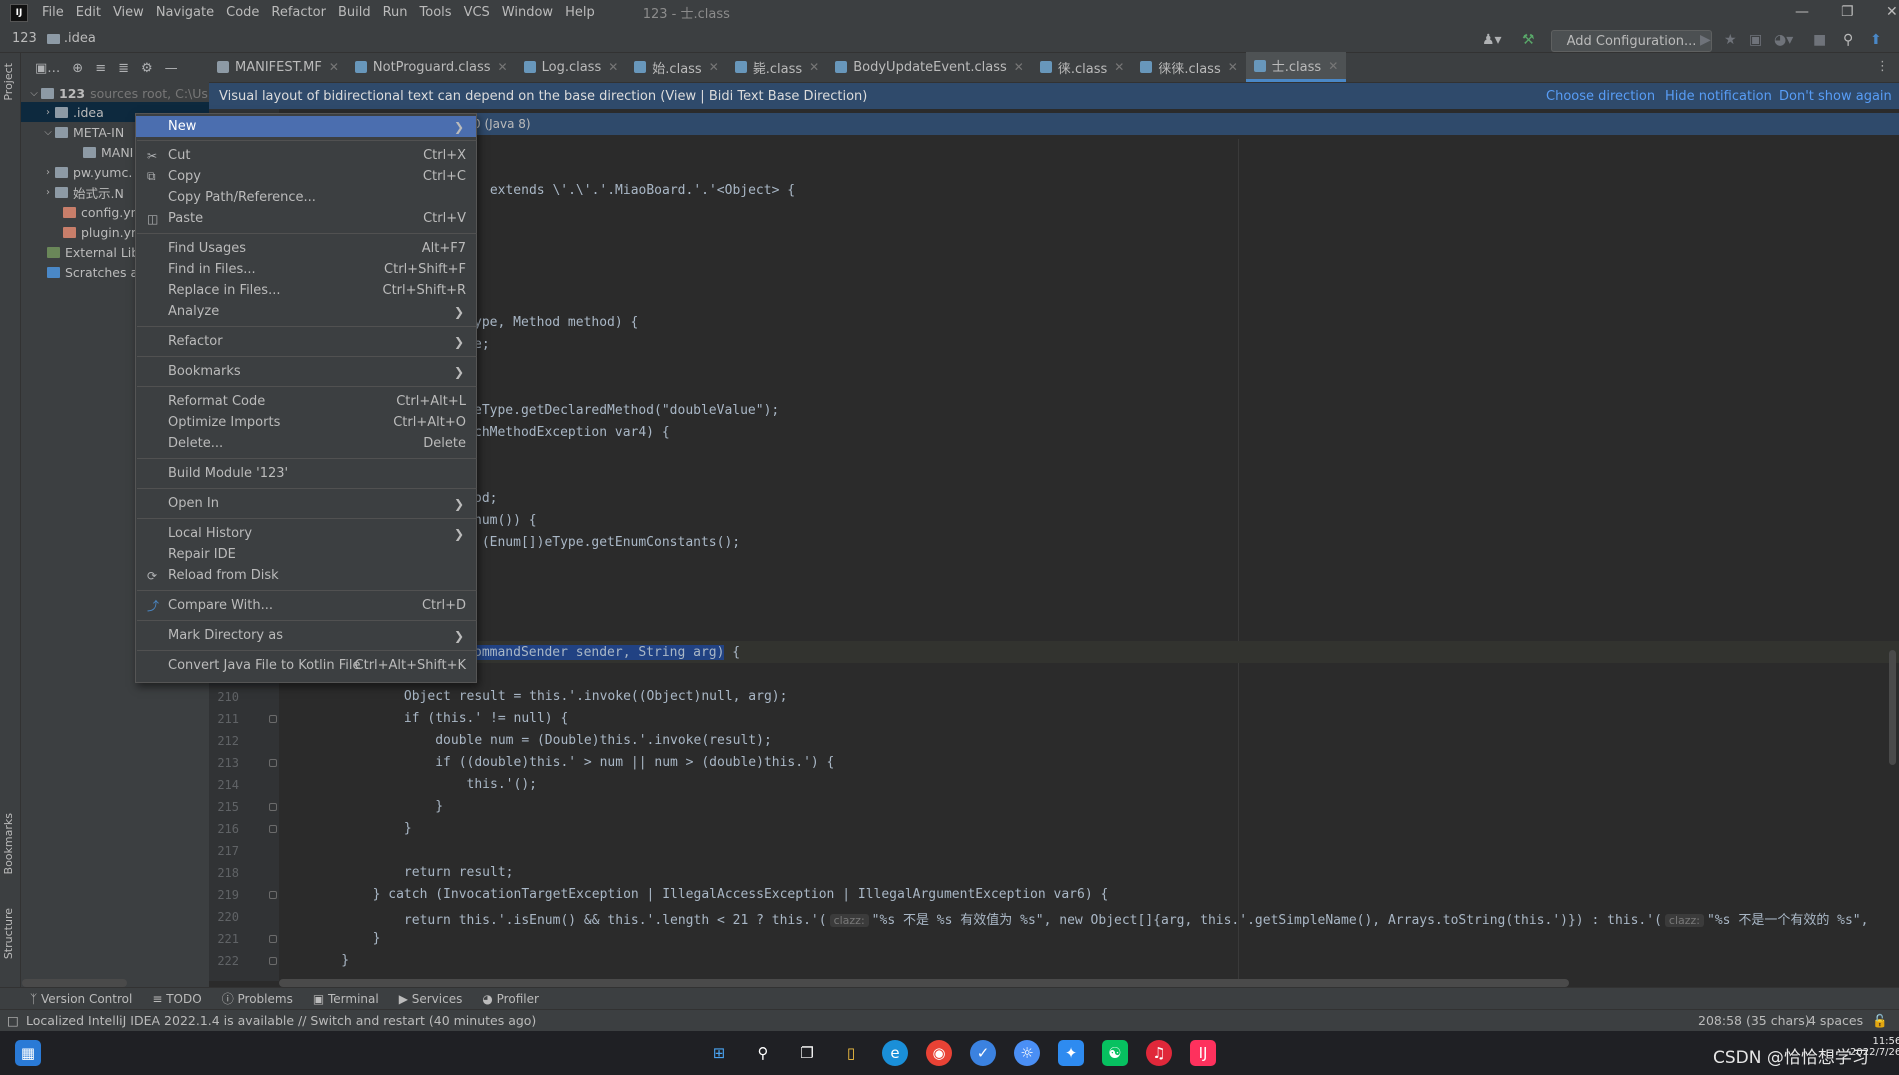 The height and width of the screenshot is (1075, 1899). I want to click on services-tab: ▶ Services, so click(431, 999).